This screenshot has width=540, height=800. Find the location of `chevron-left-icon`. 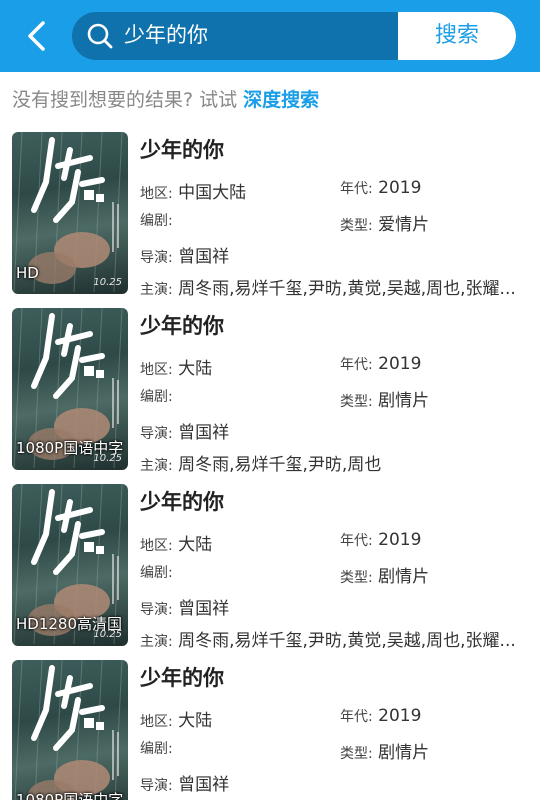

chevron-left-icon is located at coordinates (36, 36).